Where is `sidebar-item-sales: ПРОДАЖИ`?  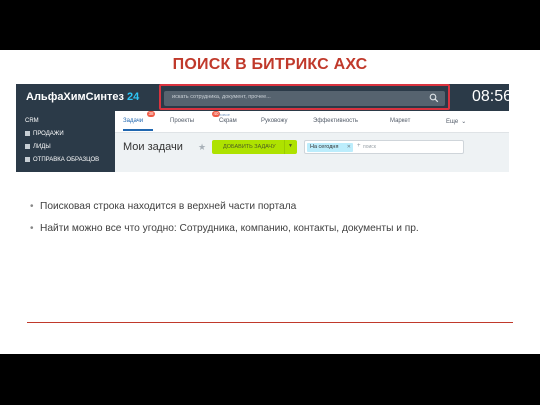 sidebar-item-sales: ПРОДАЖИ is located at coordinates (44, 134).